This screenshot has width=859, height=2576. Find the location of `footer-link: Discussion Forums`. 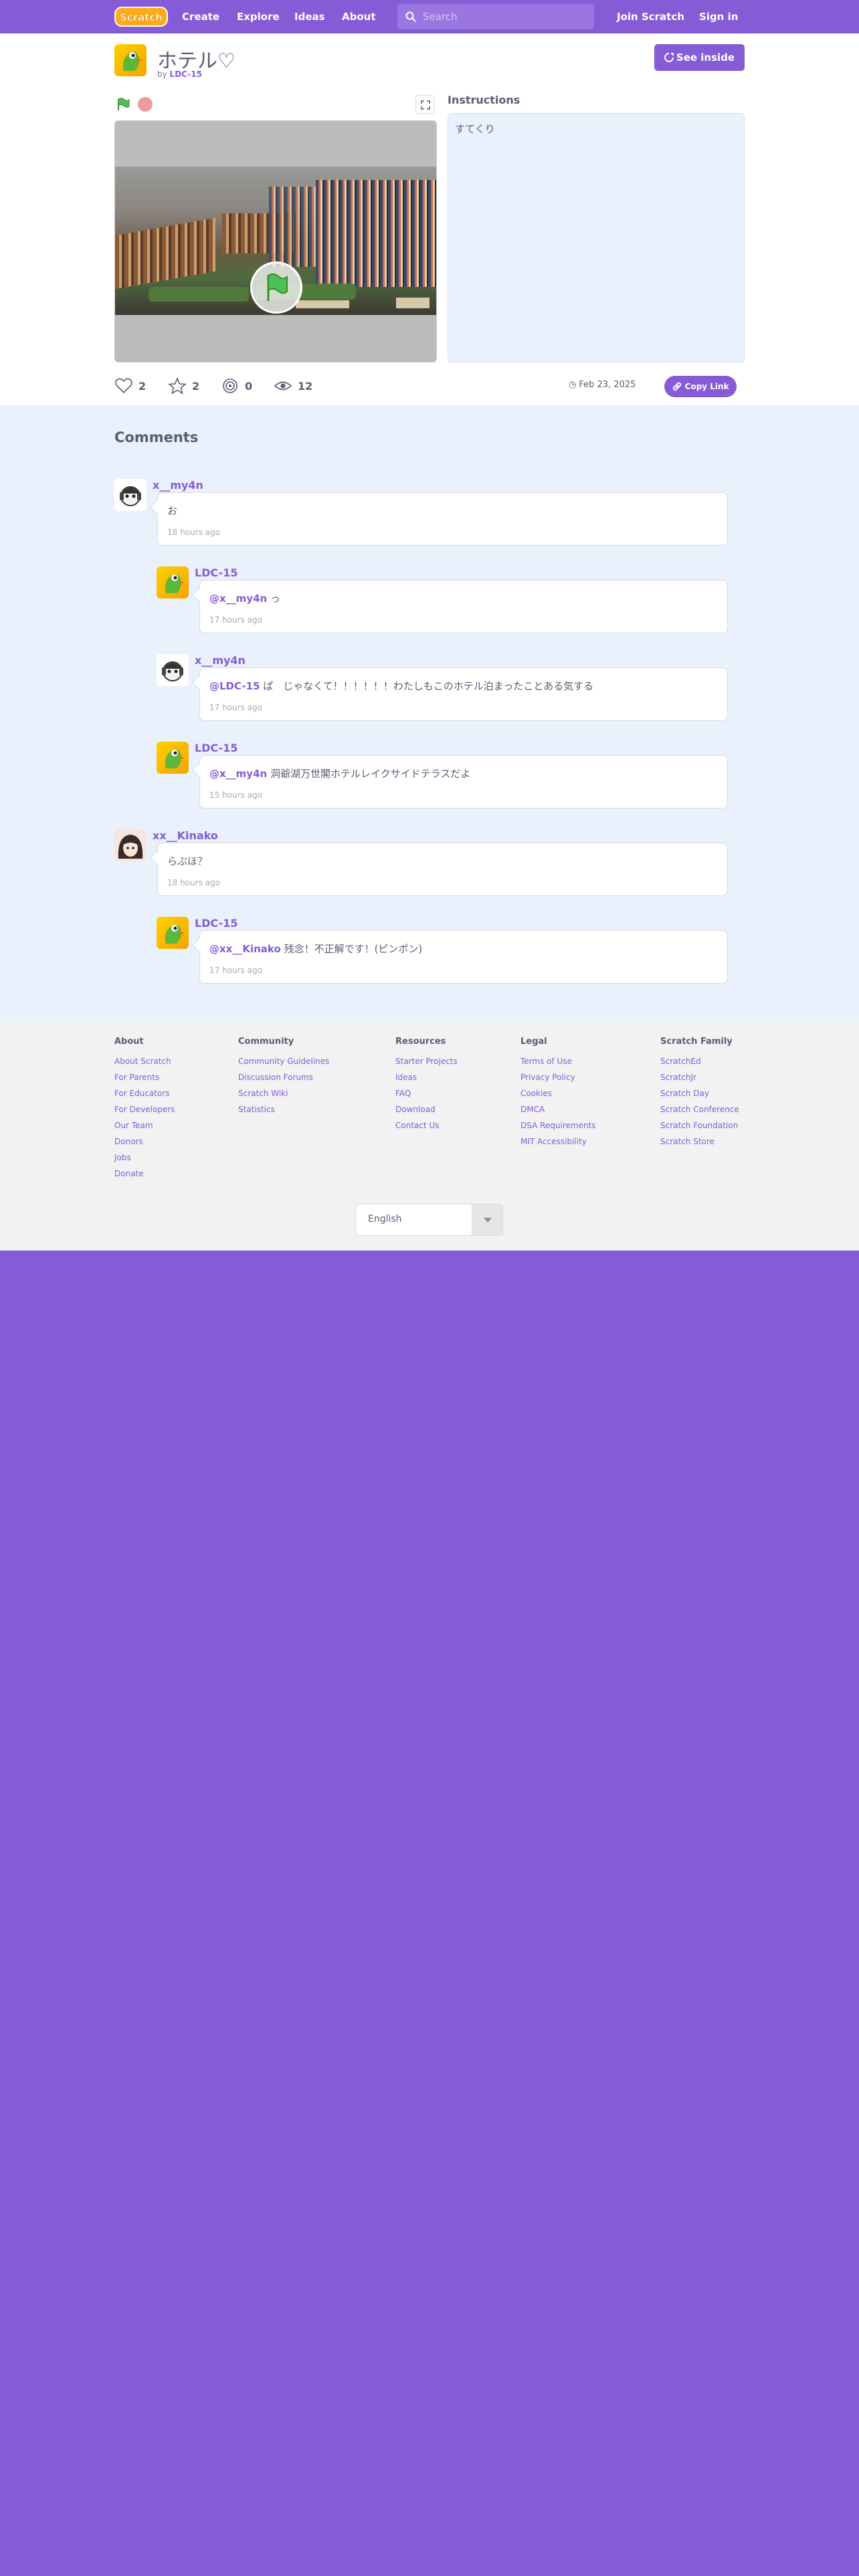

footer-link: Discussion Forums is located at coordinates (283, 1077).